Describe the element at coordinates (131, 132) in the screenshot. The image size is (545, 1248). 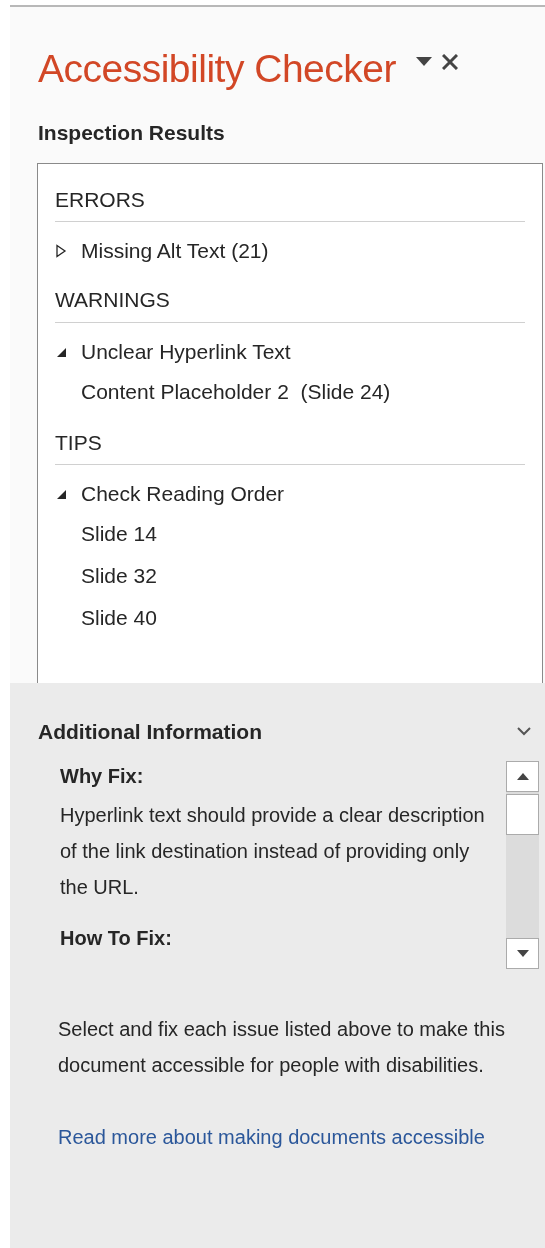
I see `section-heading: Inspection Results` at that location.